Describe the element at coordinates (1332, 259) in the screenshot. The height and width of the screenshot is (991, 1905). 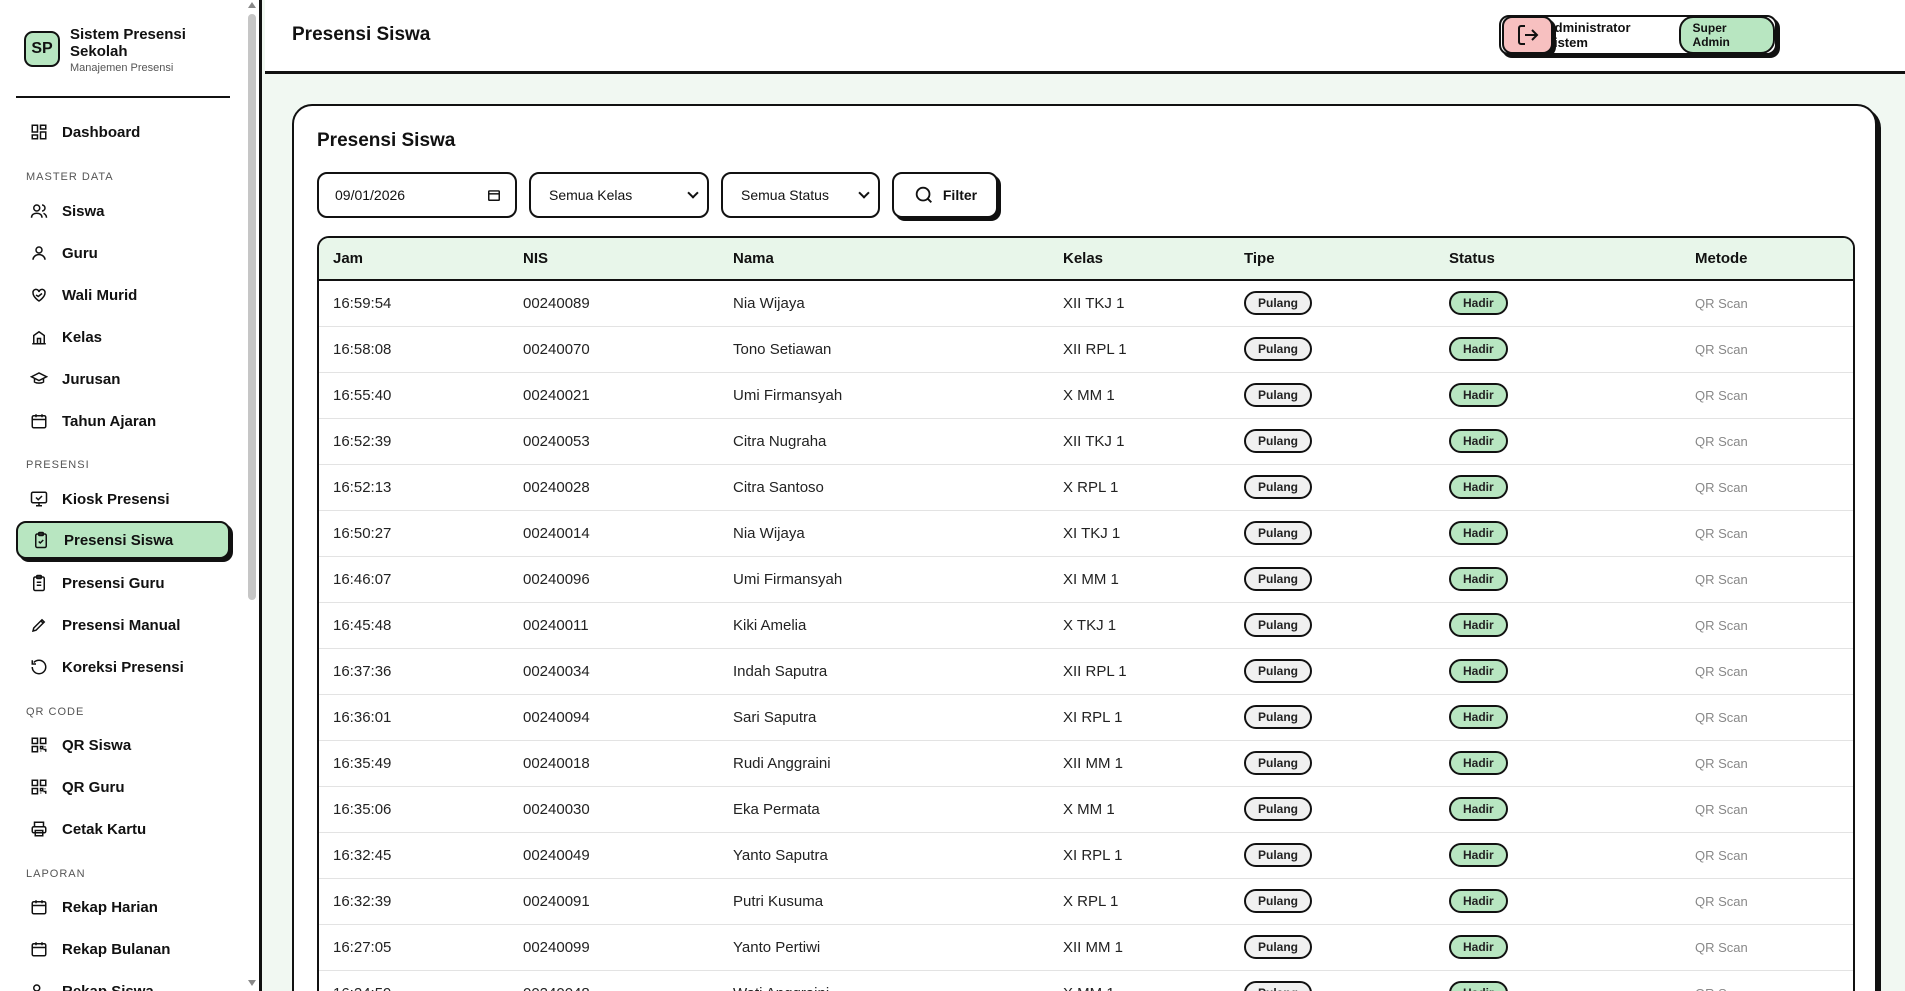
I see `column-header: Tipe` at that location.